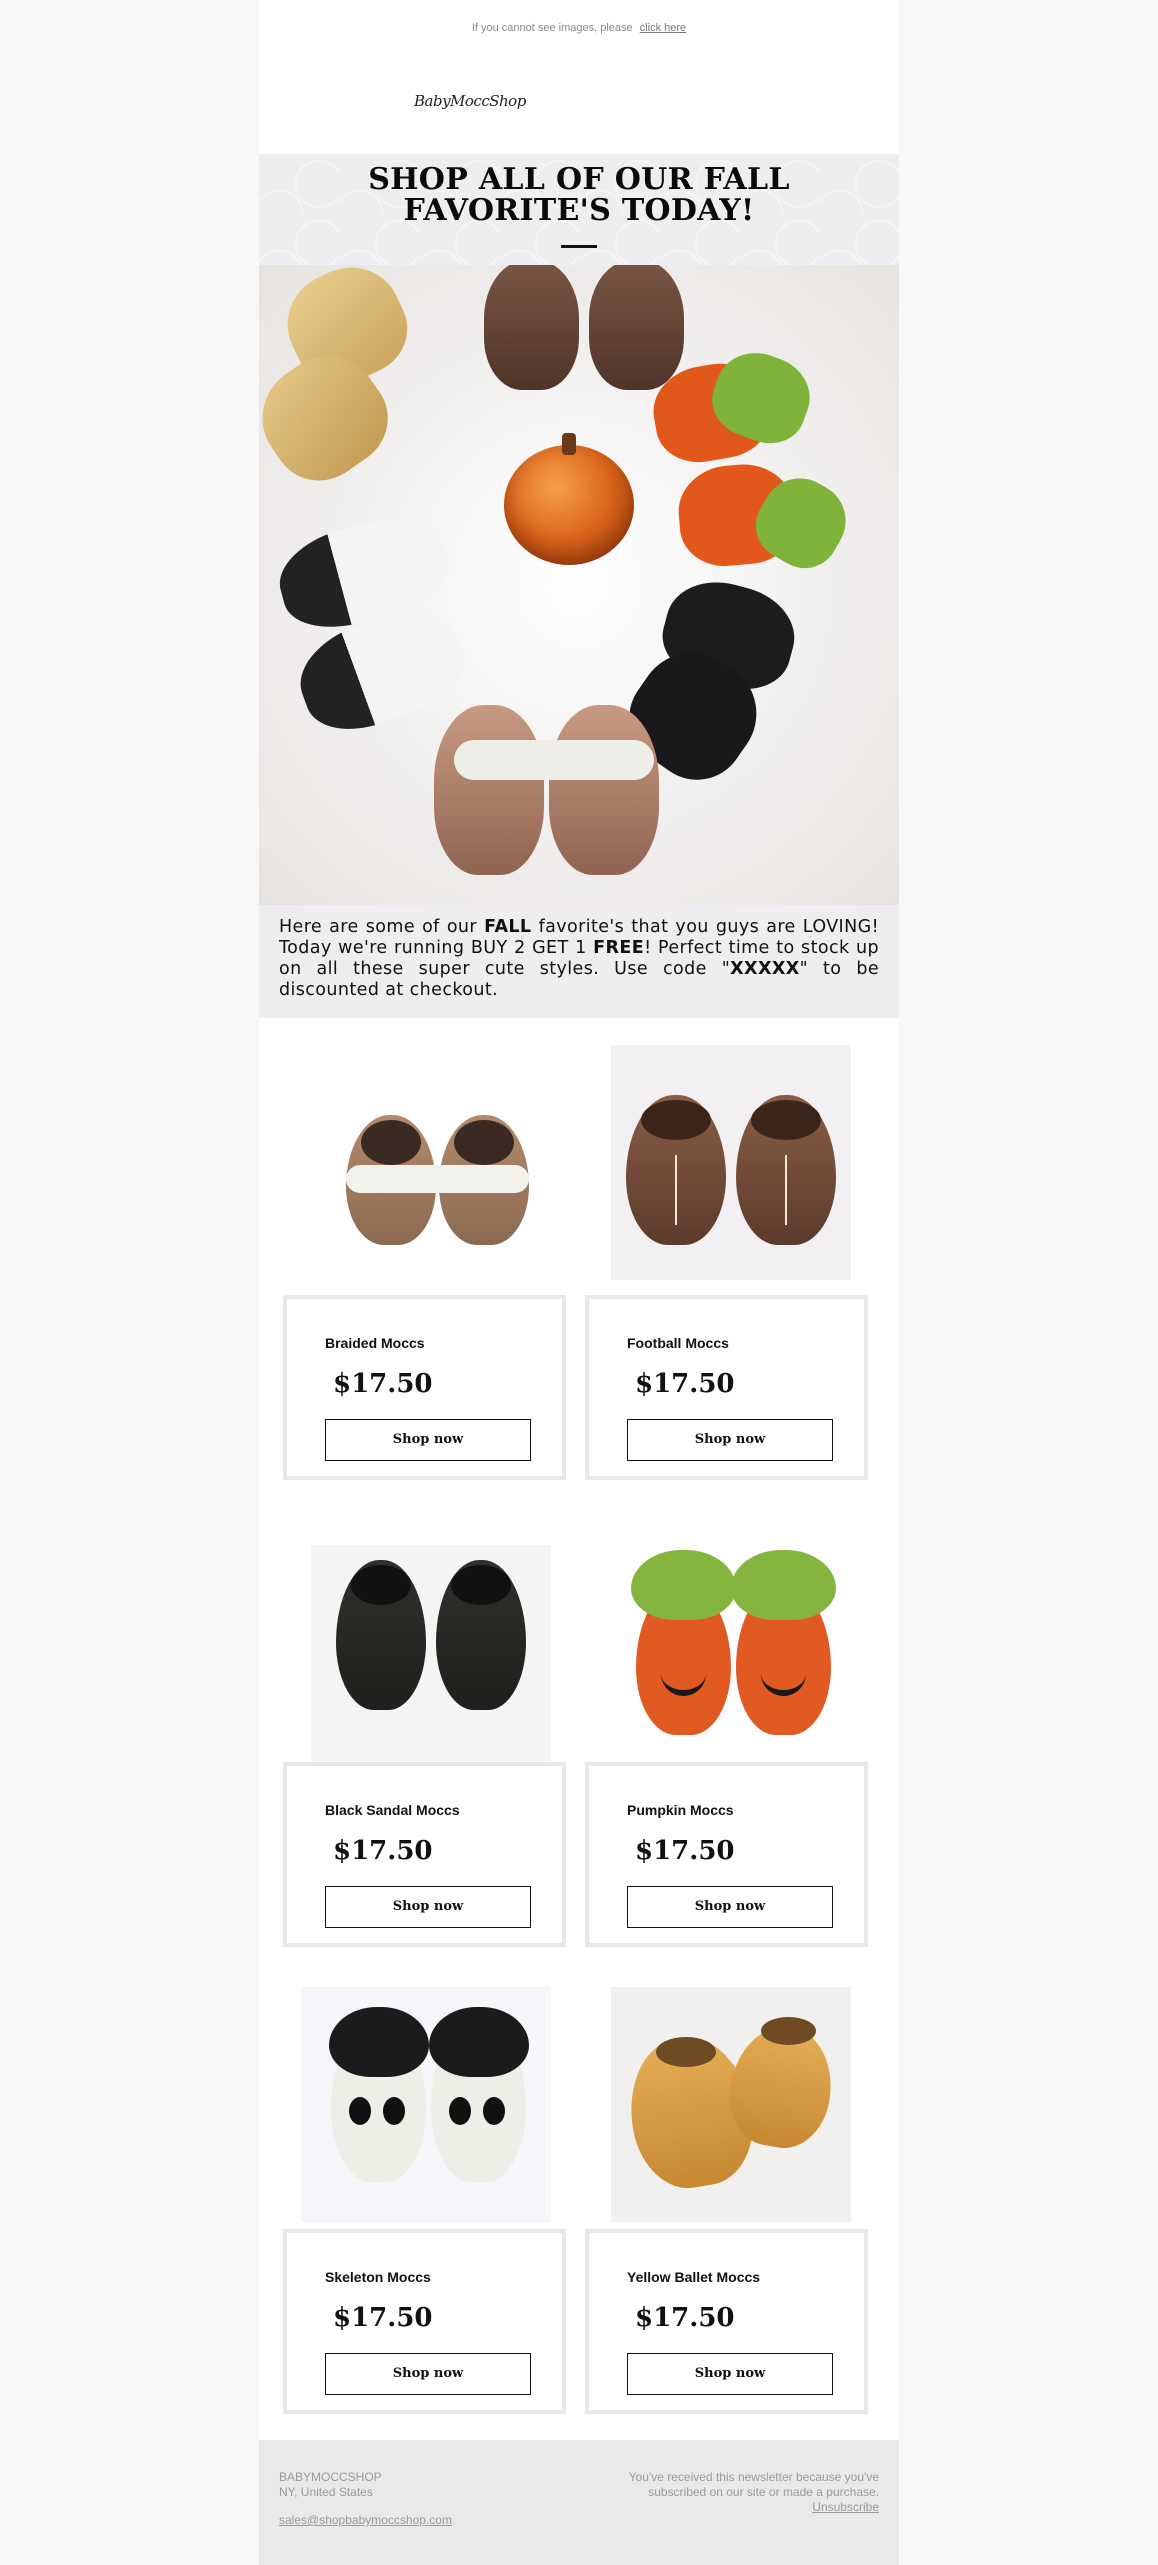 The width and height of the screenshot is (1158, 2565). What do you see at coordinates (731, 2104) in the screenshot?
I see `product-image-yellow-ballet` at bounding box center [731, 2104].